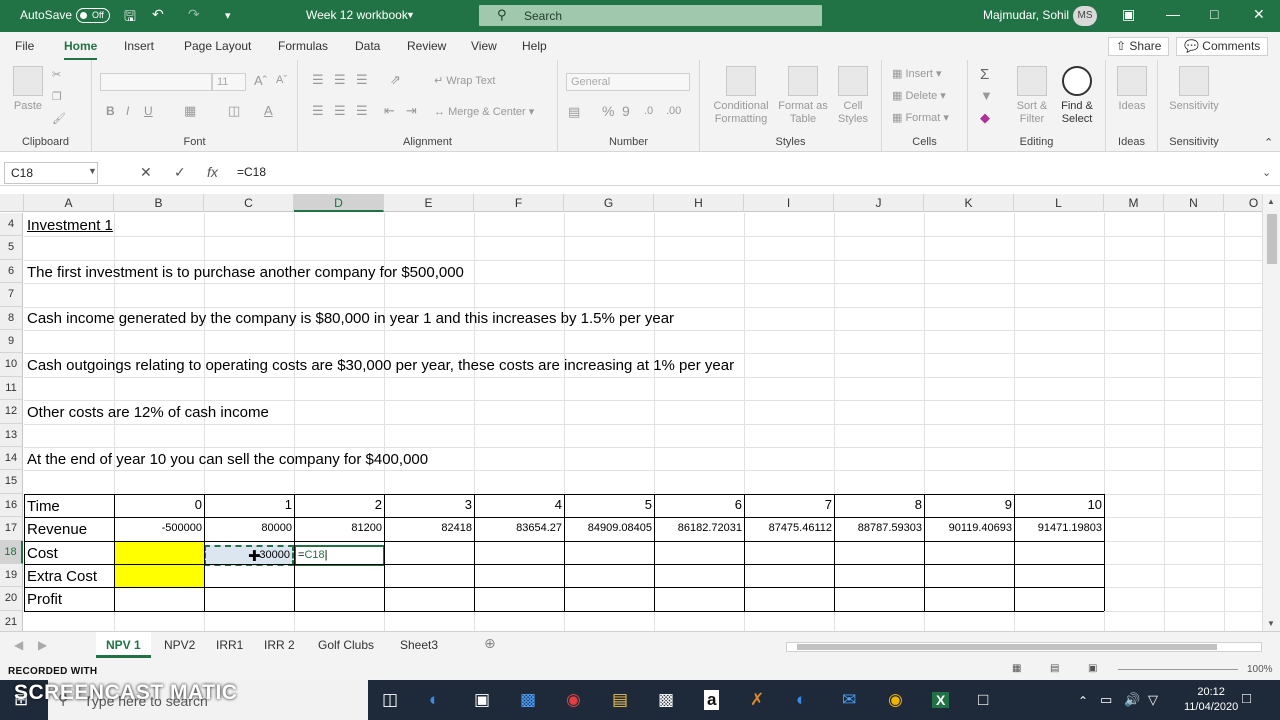 The width and height of the screenshot is (1280, 720). I want to click on tab-file: File, so click(24, 46).